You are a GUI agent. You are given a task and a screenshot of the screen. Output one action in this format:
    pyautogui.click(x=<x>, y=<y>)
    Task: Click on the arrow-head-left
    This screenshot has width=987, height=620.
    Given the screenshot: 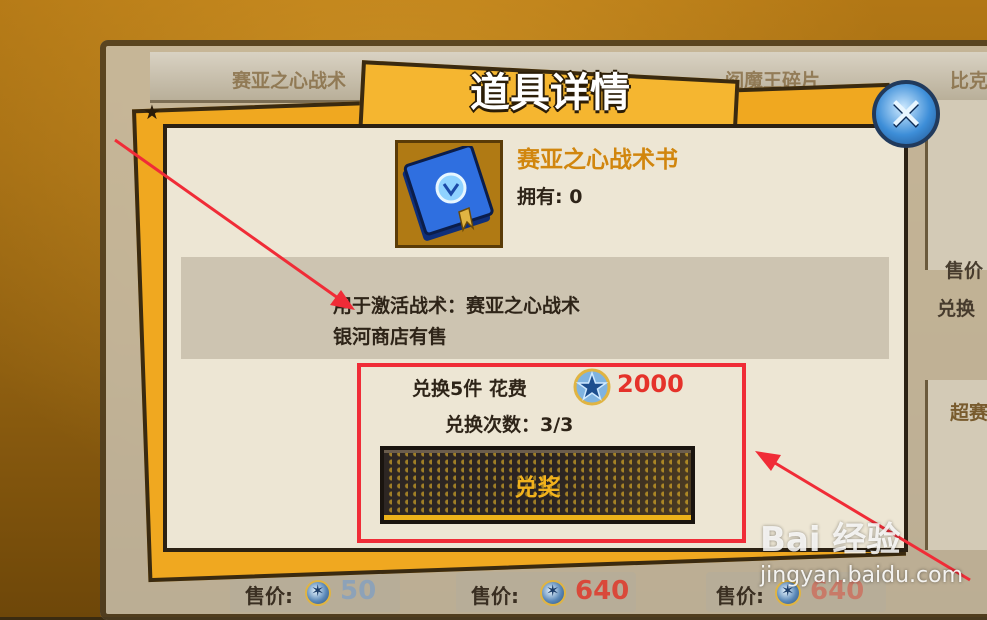 What is the action you would take?
    pyautogui.click(x=342, y=300)
    